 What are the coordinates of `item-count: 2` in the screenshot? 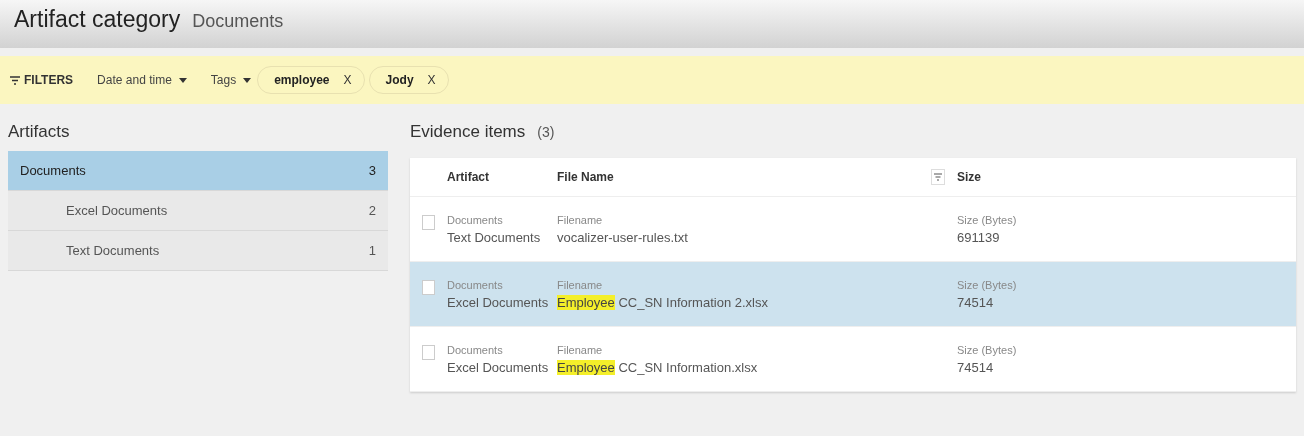 It's located at (372, 210).